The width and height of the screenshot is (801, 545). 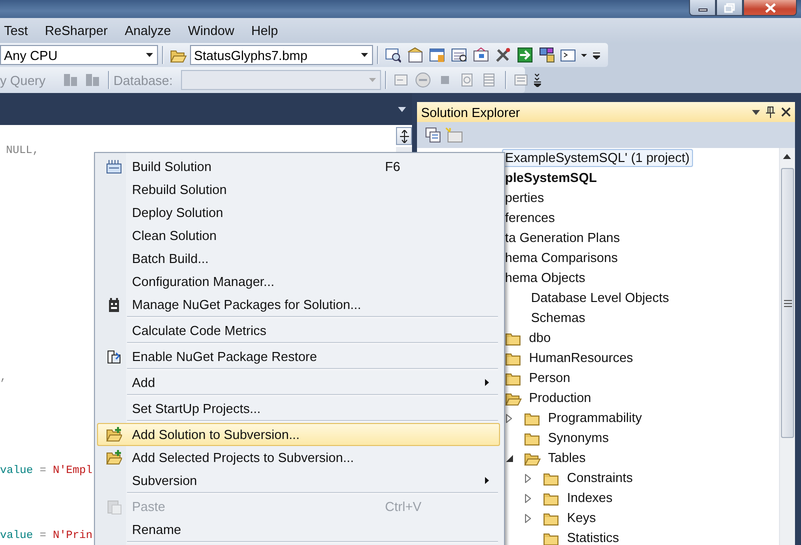 I want to click on scroll-up-icon, so click(x=787, y=156).